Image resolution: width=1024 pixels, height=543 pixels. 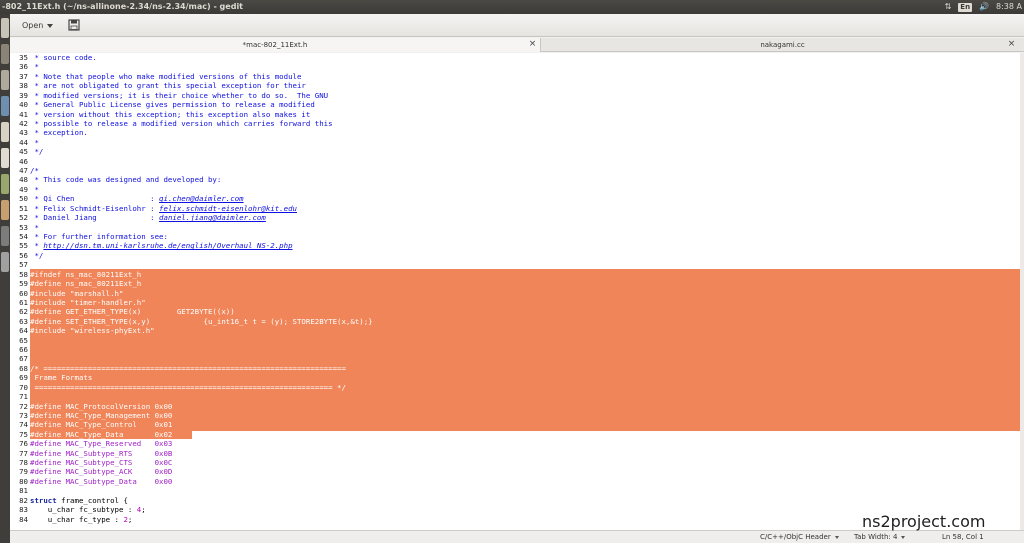 I want to click on code-text: #include "marshall.h", so click(x=76, y=293).